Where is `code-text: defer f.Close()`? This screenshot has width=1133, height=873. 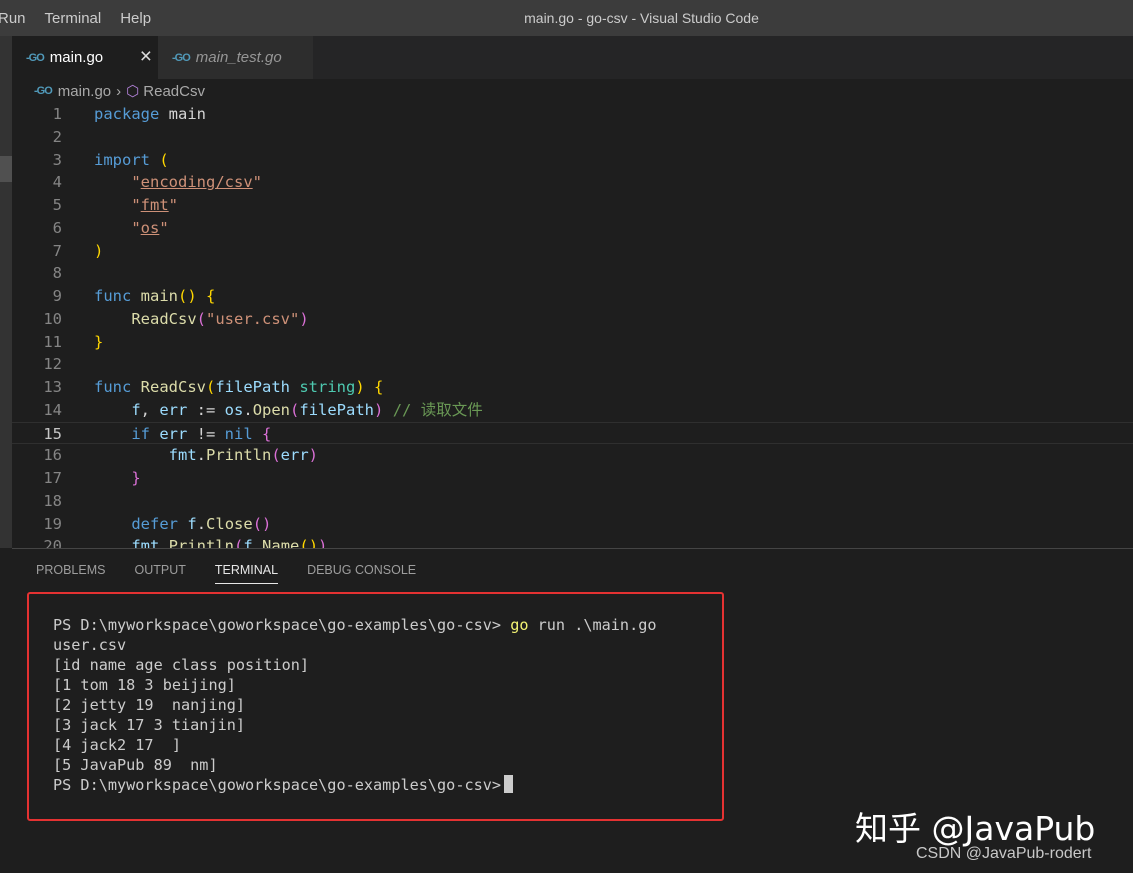 code-text: defer f.Close() is located at coordinates (201, 523).